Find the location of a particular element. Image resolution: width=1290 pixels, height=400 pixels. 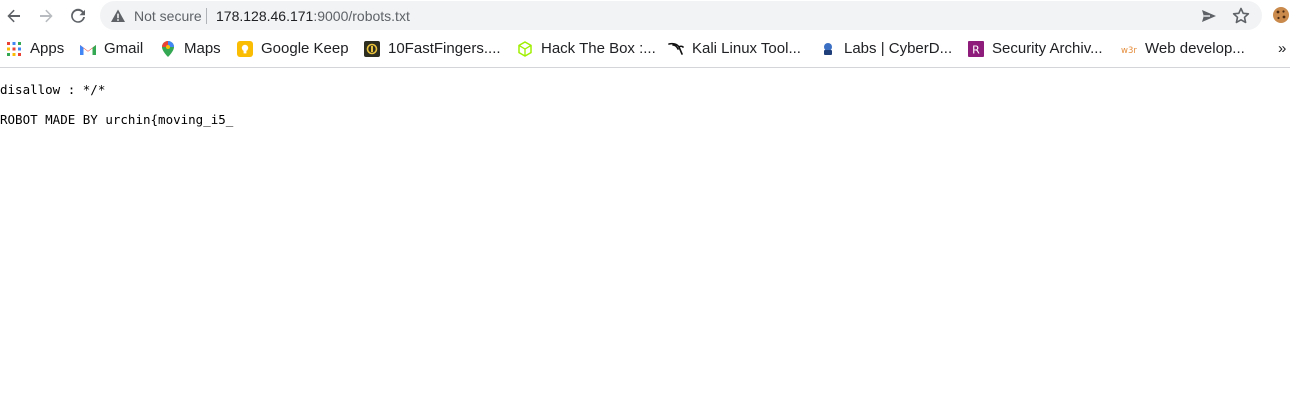

robots-disallow-line: disallow : */* is located at coordinates (53, 89).